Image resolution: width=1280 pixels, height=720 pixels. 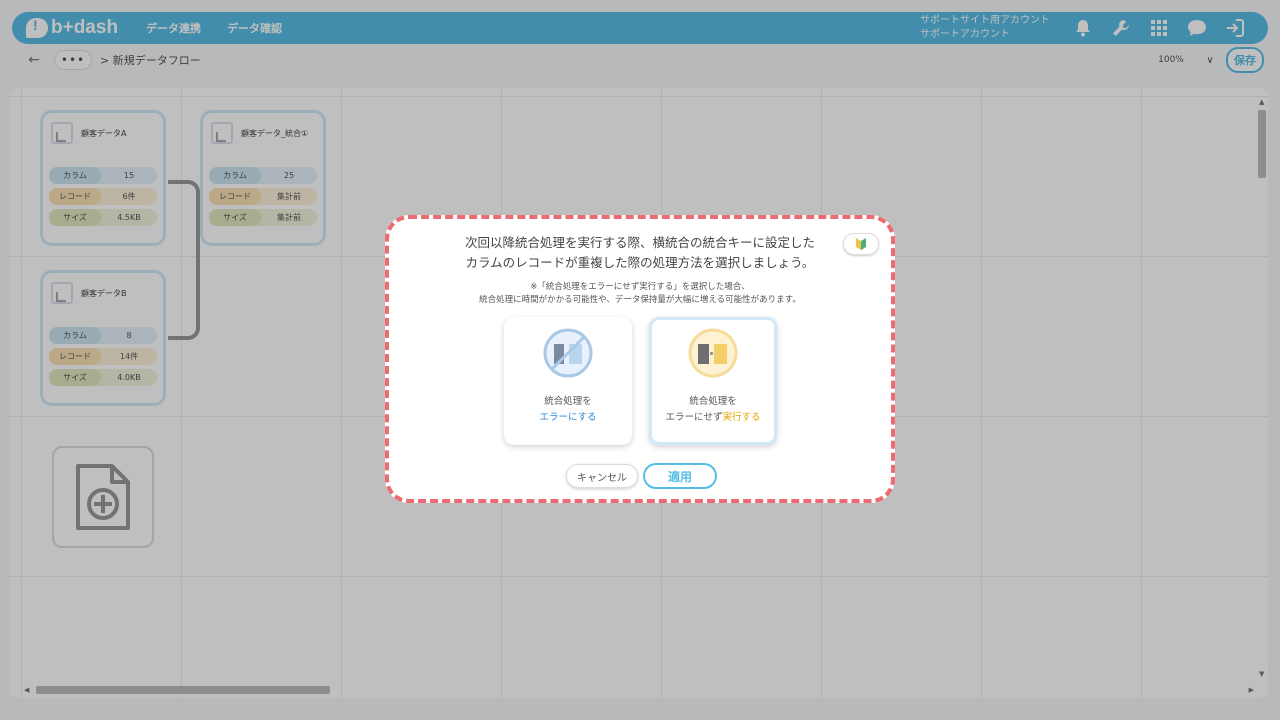 What do you see at coordinates (741, 417) in the screenshot?
I see `option-execute-accent: 実行する` at bounding box center [741, 417].